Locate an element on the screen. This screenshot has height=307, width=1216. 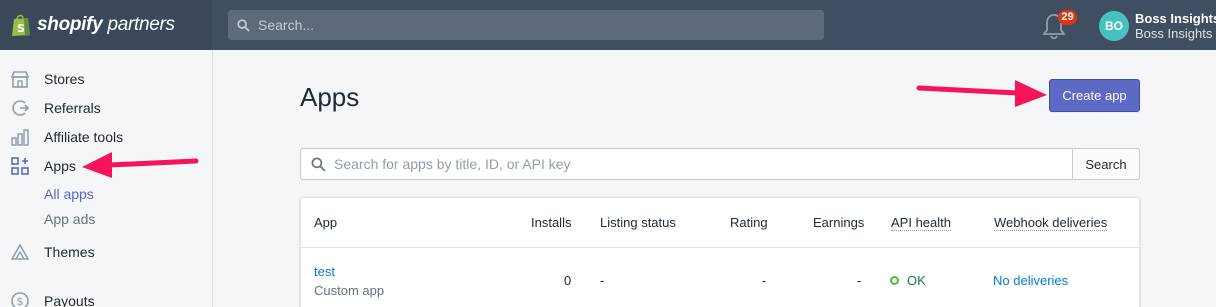
sidebar-subitem-all-apps: All apps is located at coordinates (69, 194).